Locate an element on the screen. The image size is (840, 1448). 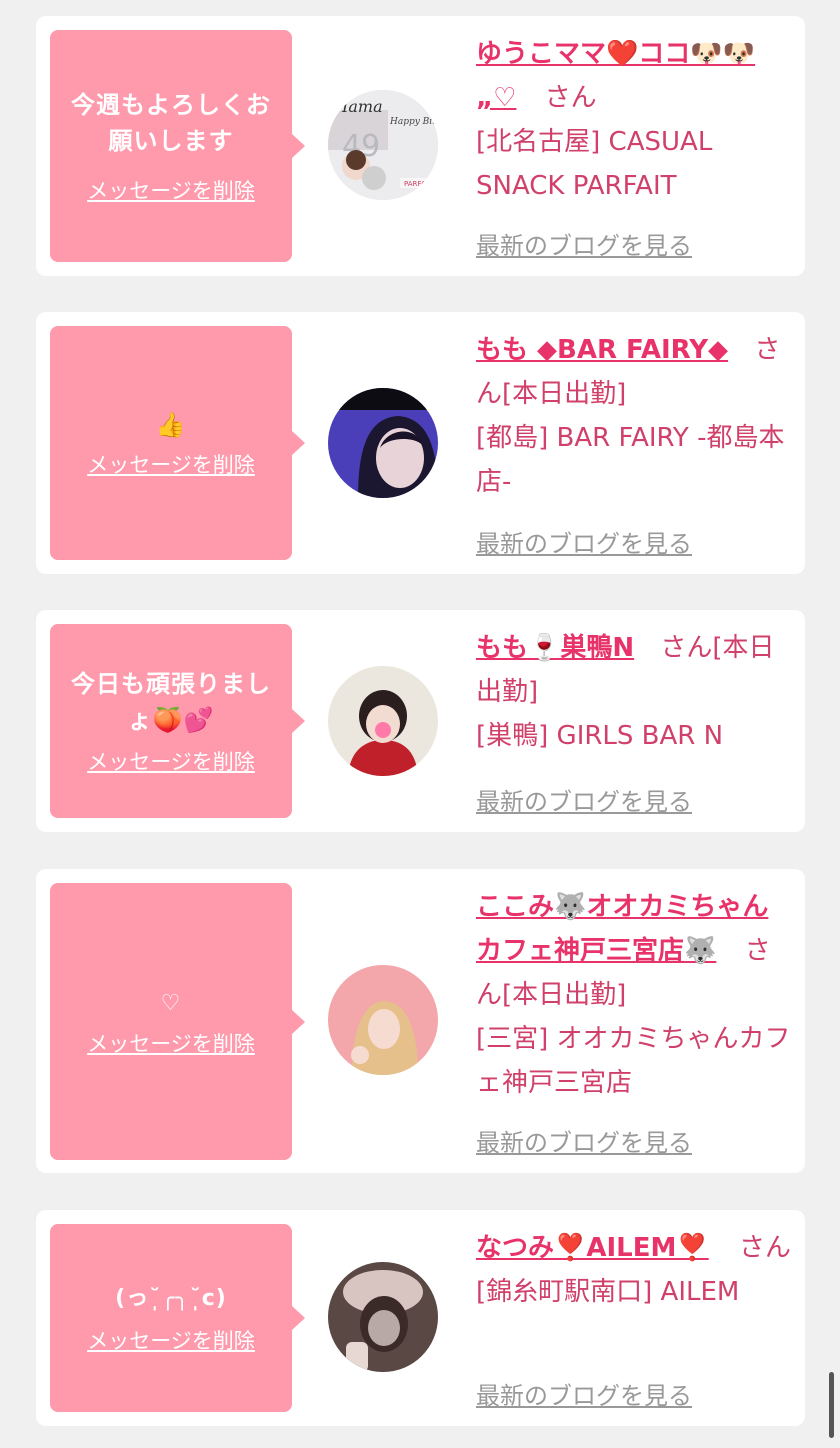
birthday-photo-icon: Mama 49 Happy Birthday PARFAIT is located at coordinates (383, 145).